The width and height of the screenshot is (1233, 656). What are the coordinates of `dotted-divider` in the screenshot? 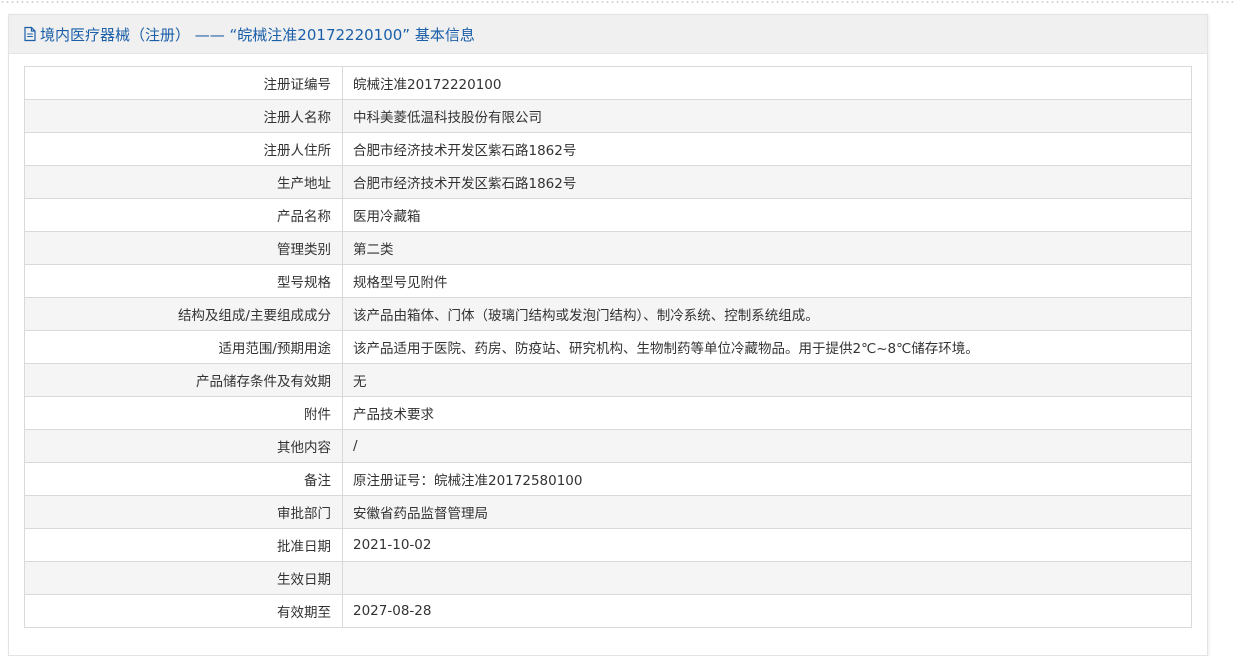 It's located at (616, 2).